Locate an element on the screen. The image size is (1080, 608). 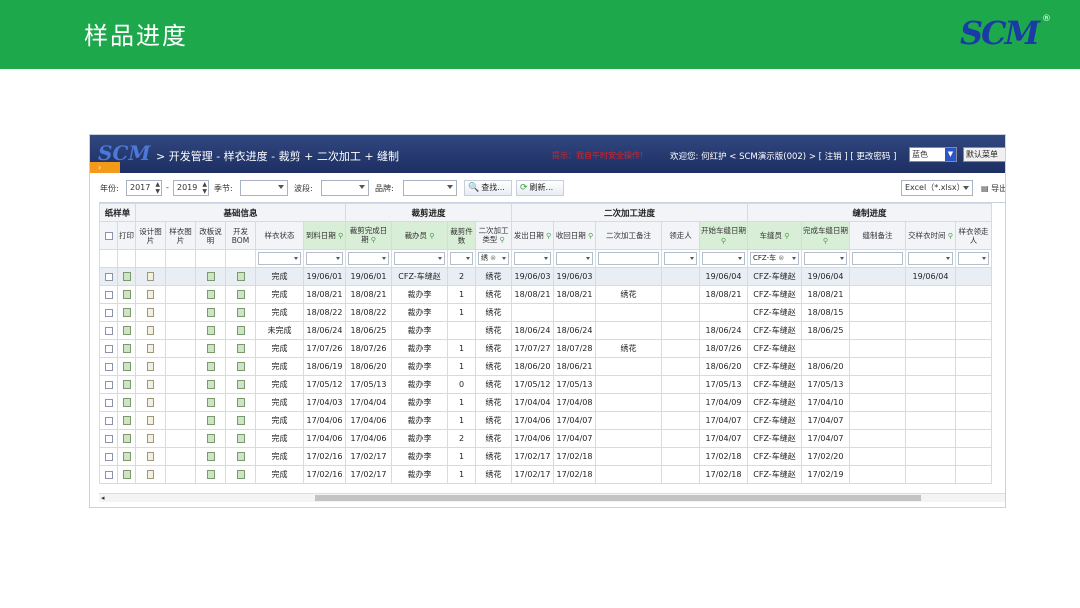
select-all-header is located at coordinates (108, 235).